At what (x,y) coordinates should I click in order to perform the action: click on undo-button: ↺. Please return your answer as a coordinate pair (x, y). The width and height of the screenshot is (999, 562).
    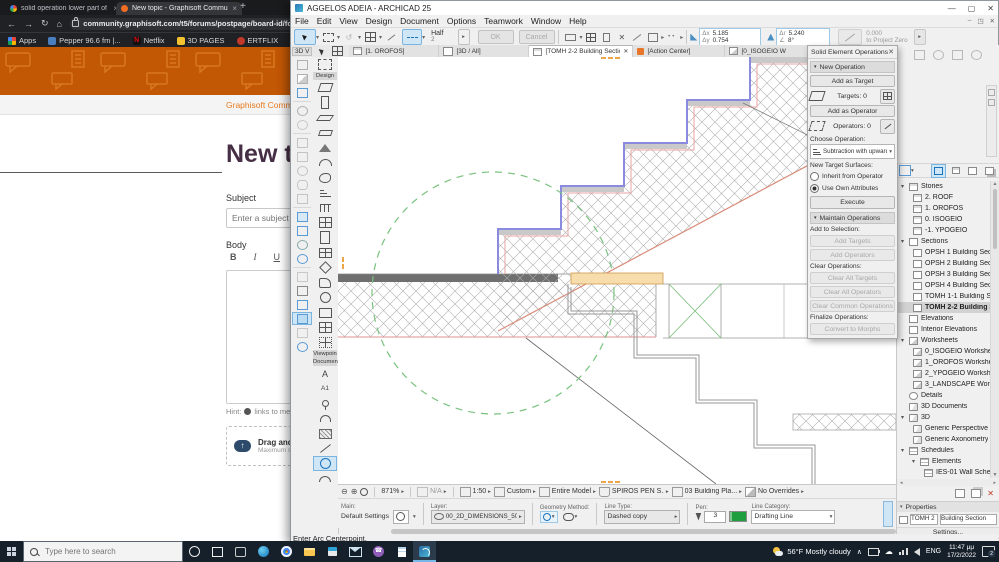
    Looking at the image, I should click on (349, 37).